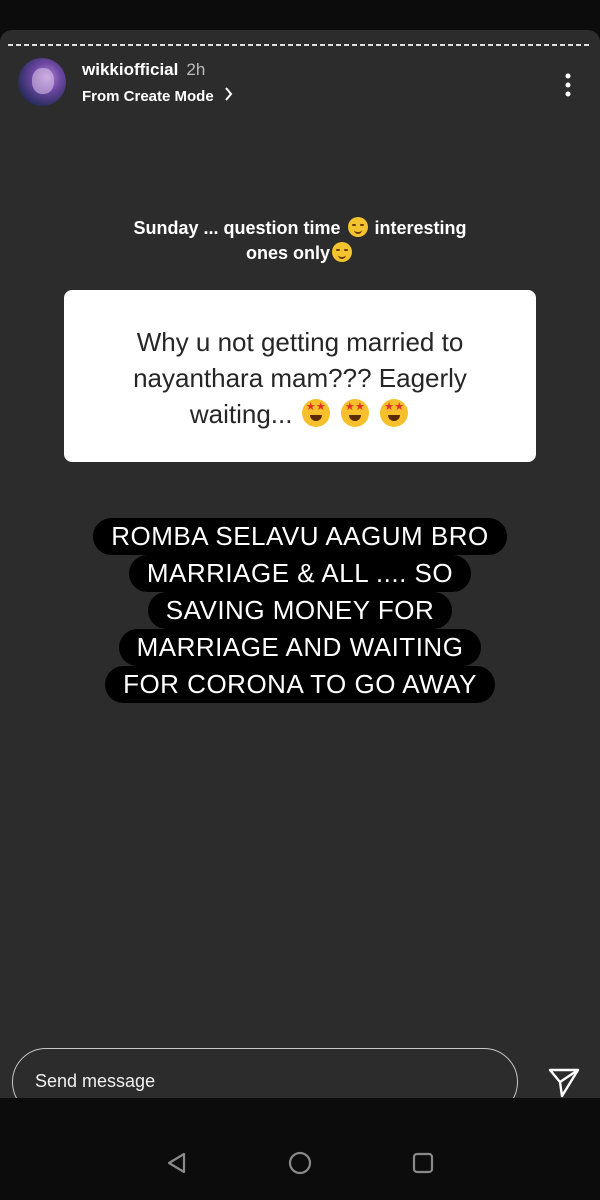  Describe the element at coordinates (300, 573) in the screenshot. I see `answer-line: MARRIAGE & ALL .... SO` at that location.